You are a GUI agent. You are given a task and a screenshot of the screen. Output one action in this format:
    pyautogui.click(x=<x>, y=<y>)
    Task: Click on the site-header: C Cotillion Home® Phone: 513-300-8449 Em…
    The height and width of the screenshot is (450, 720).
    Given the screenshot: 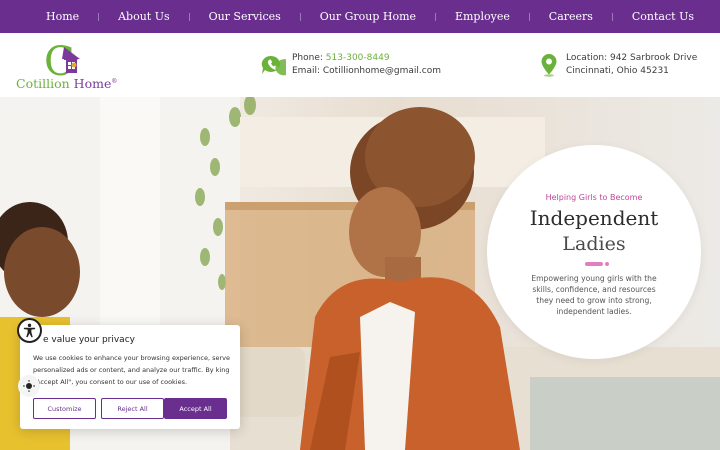 What is the action you would take?
    pyautogui.click(x=360, y=65)
    